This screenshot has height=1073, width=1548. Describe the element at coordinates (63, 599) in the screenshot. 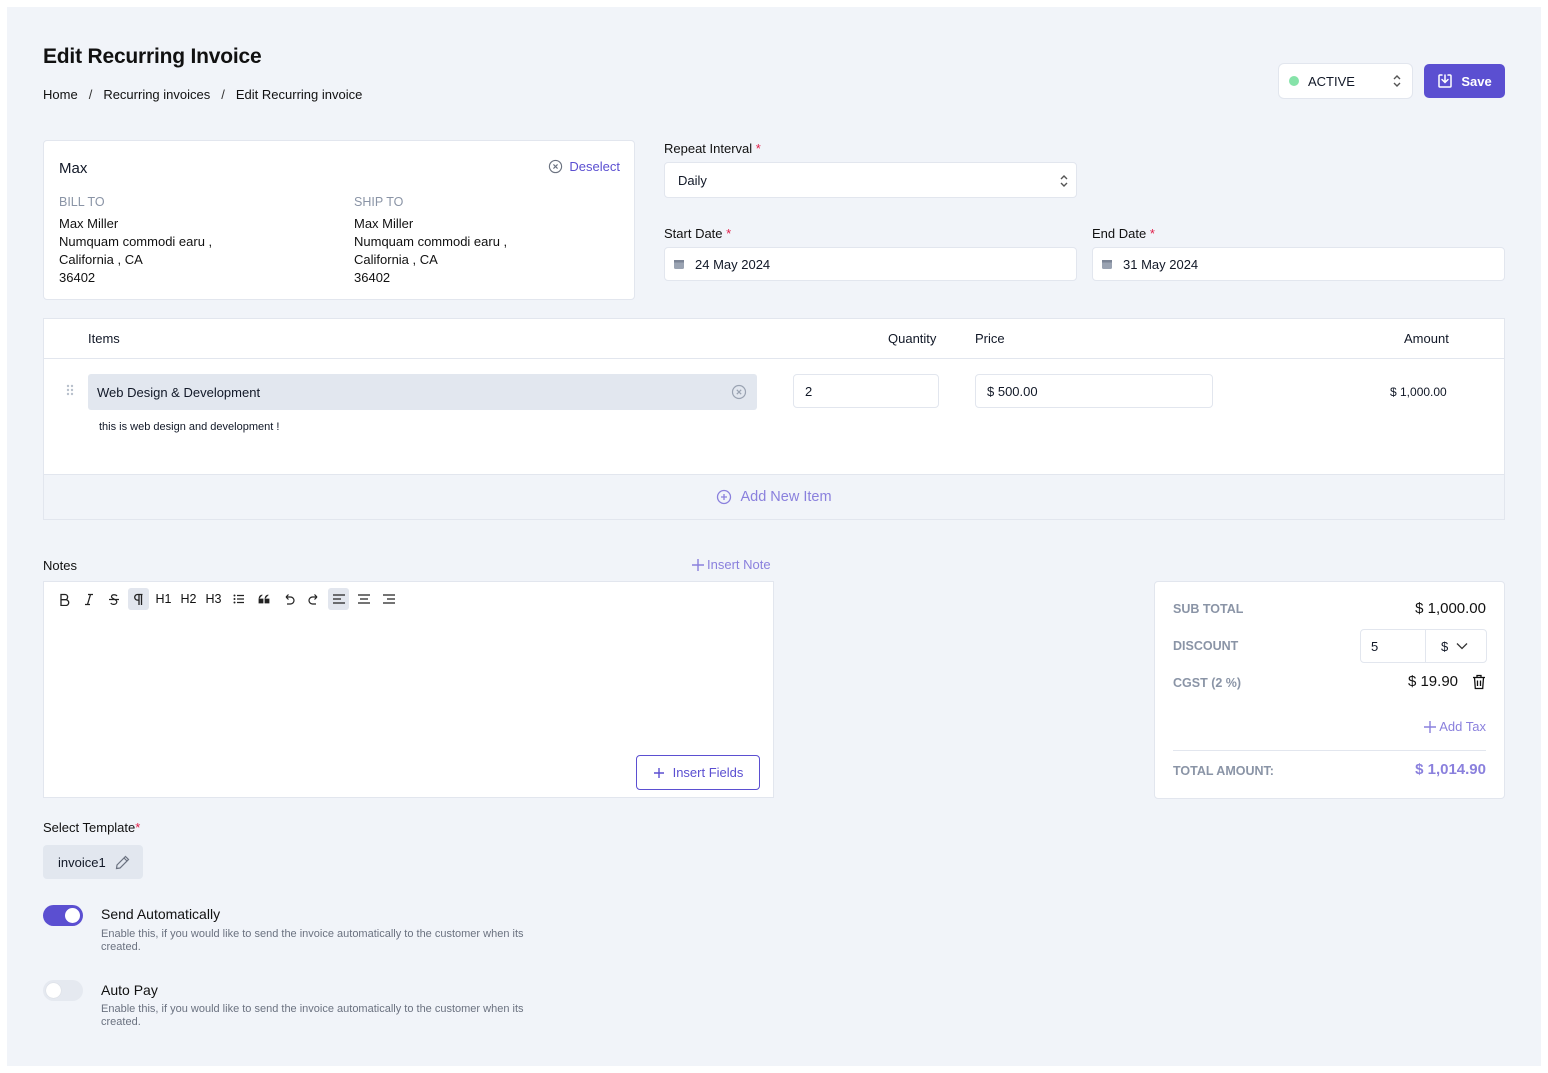

I see `bold-button` at that location.